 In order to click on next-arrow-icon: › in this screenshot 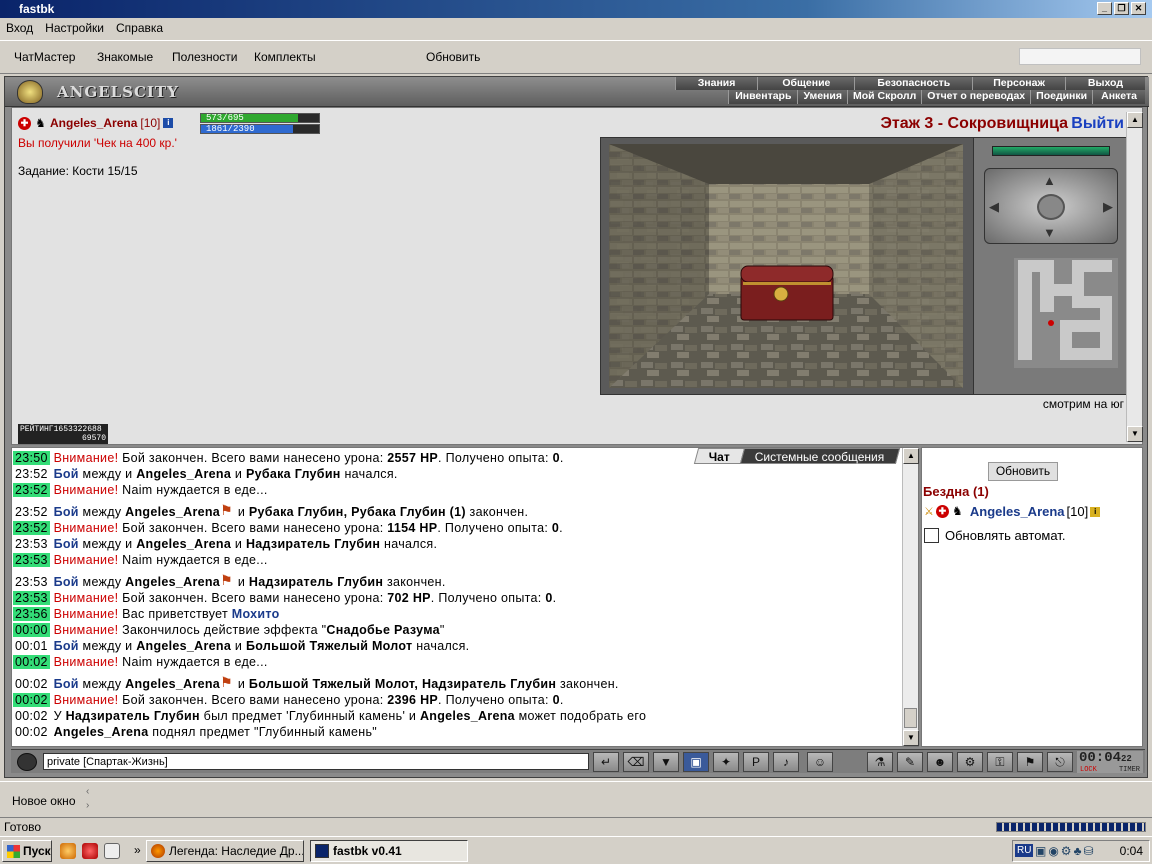, I will do `click(87, 805)`.